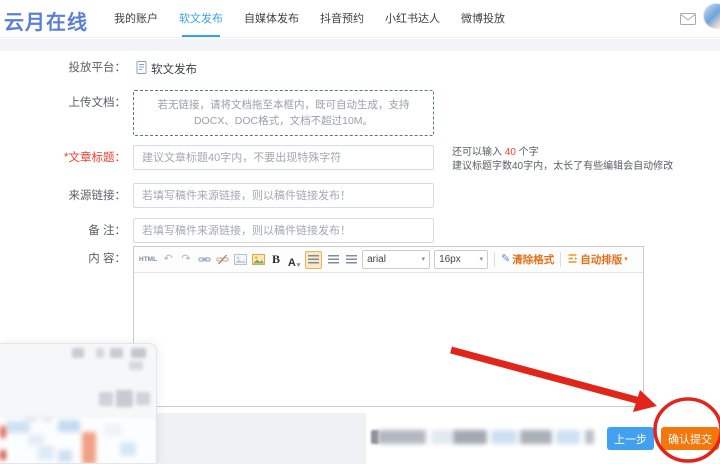 The width and height of the screenshot is (720, 464). Describe the element at coordinates (276, 260) in the screenshot. I see `bold-button: B` at that location.